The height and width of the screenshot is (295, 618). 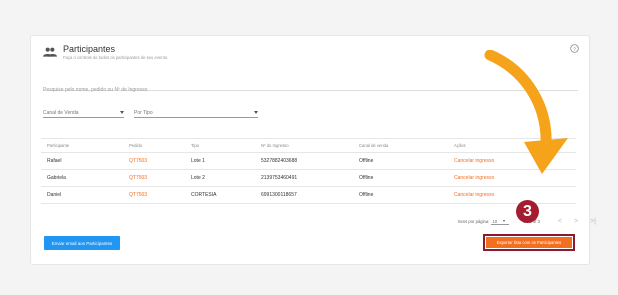 I want to click on participant-name: Gabriela, so click(x=56, y=178).